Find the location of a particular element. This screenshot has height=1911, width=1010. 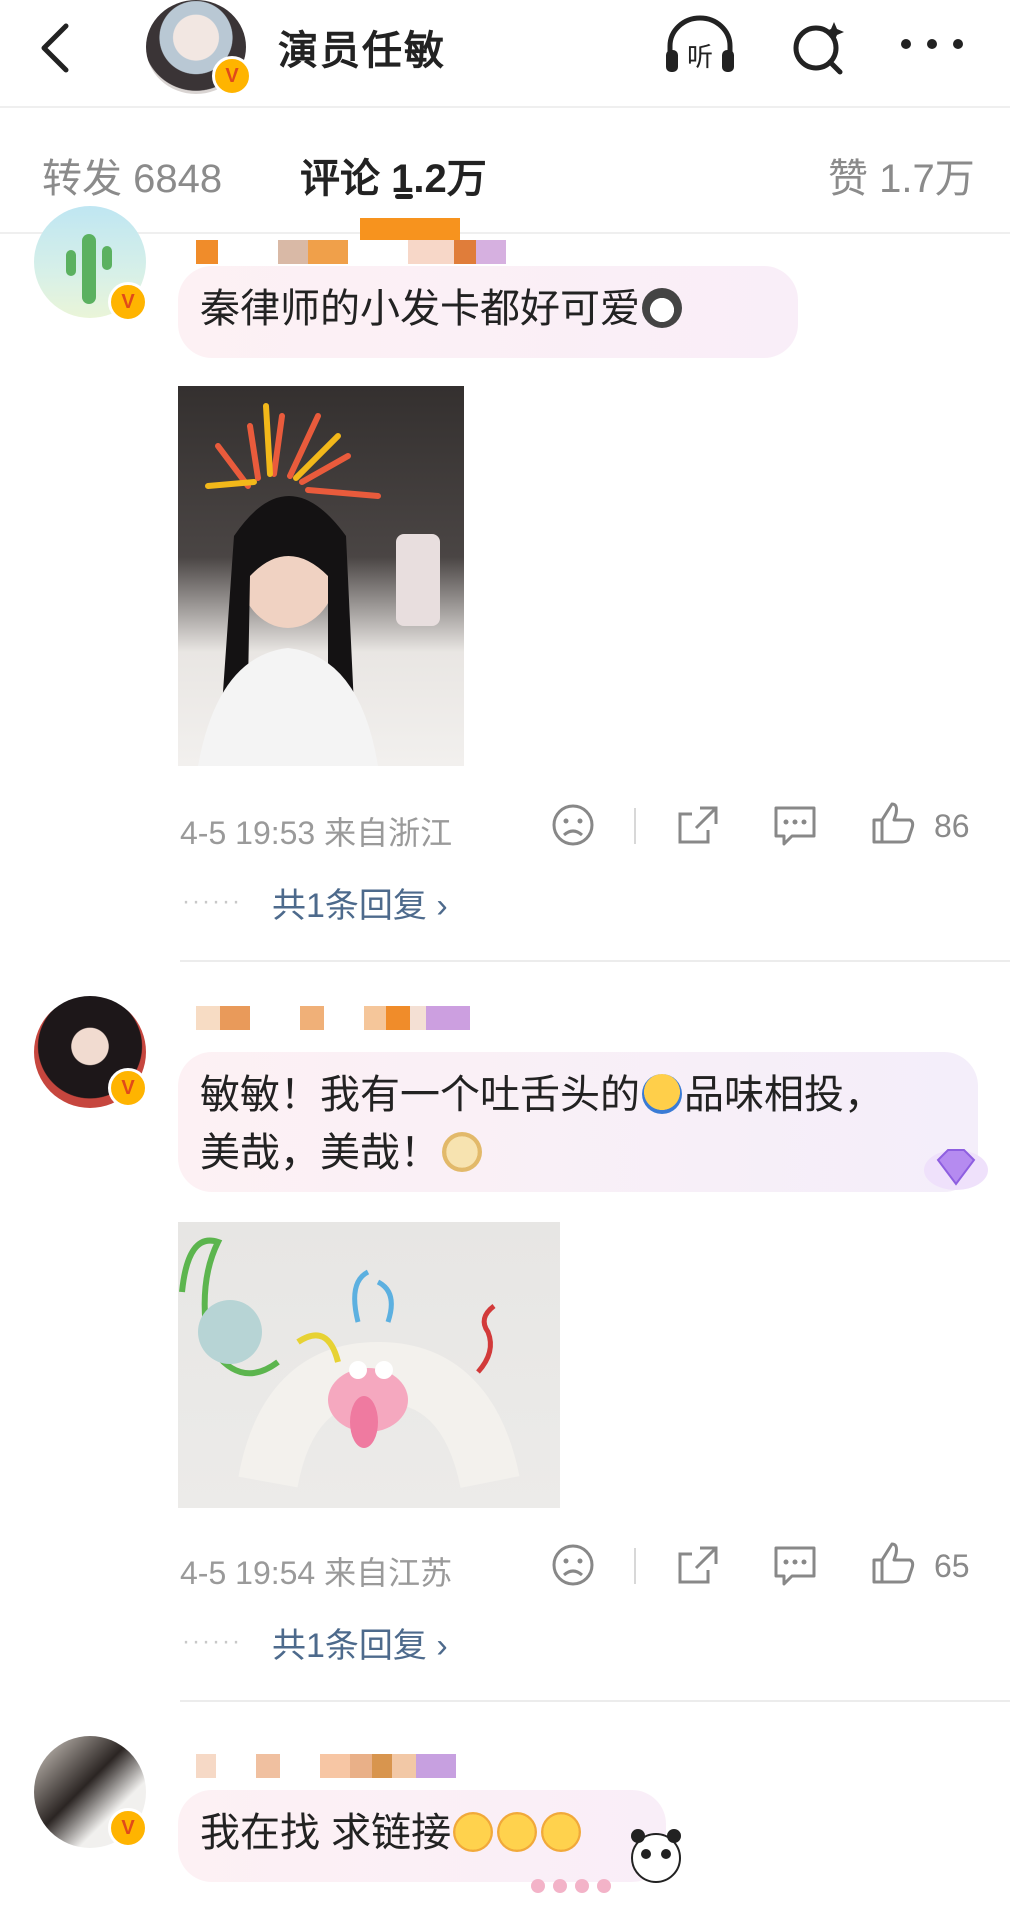

tongue-out-emoji-icon is located at coordinates (662, 1094).